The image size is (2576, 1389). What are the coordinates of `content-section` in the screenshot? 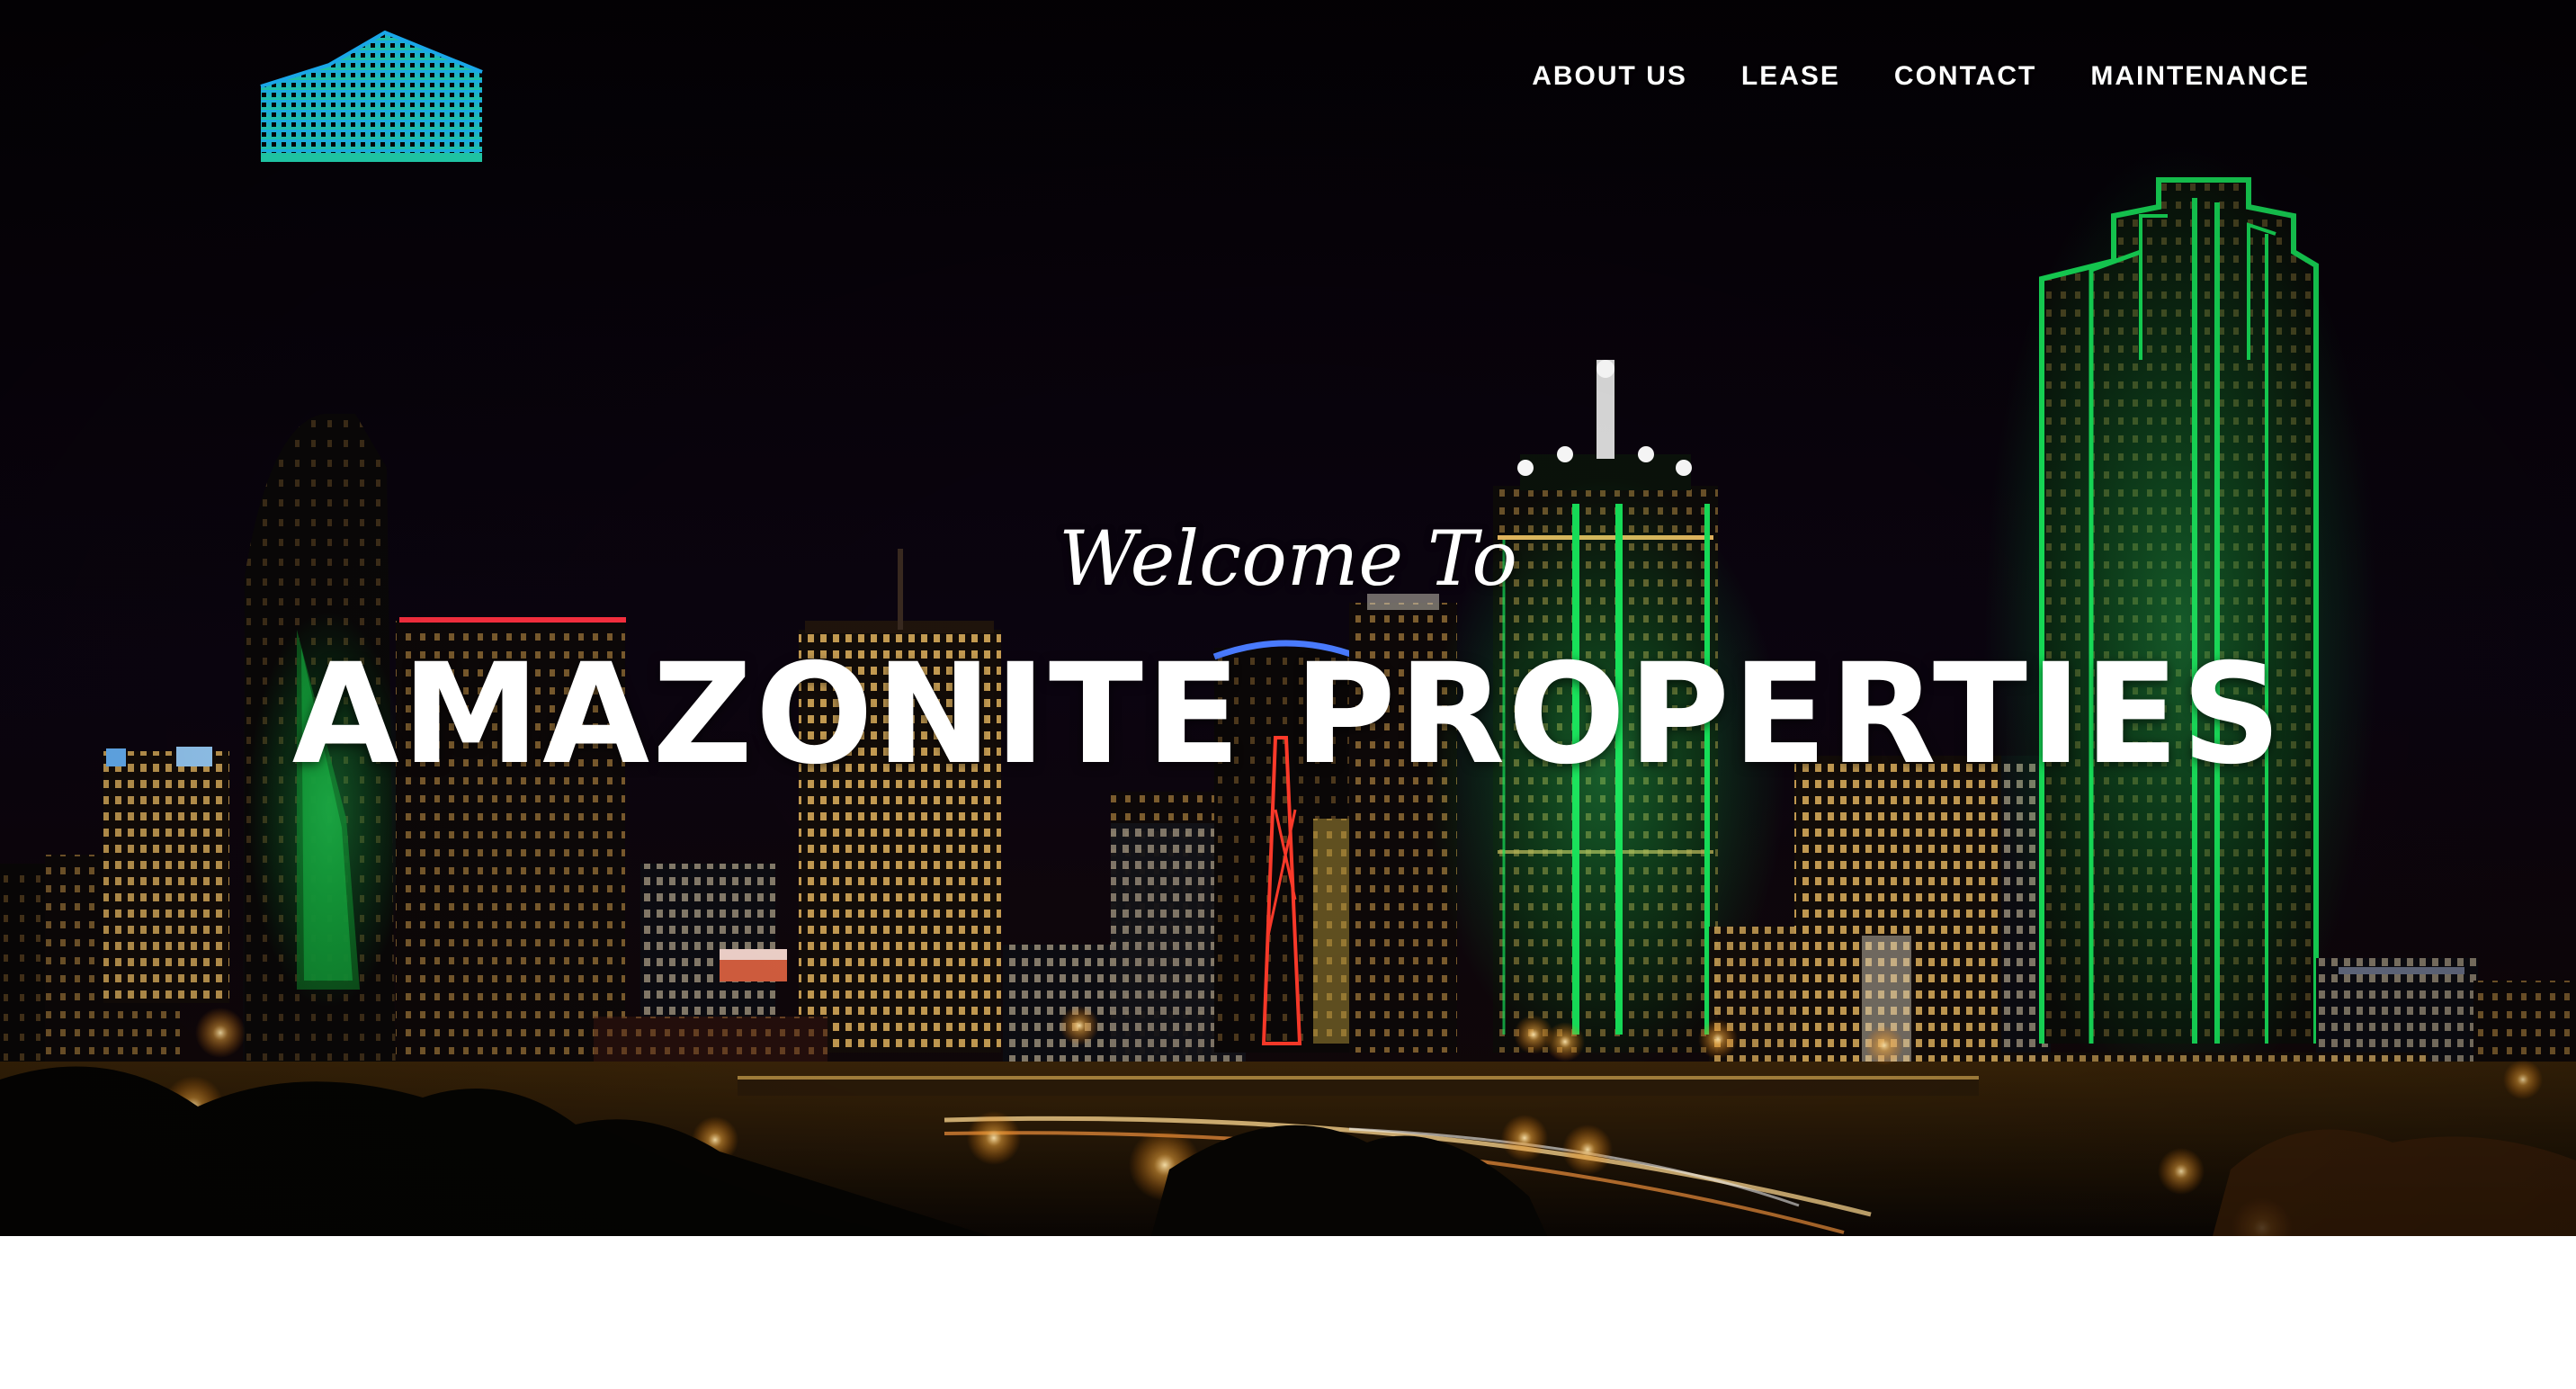 It's located at (1288, 1312).